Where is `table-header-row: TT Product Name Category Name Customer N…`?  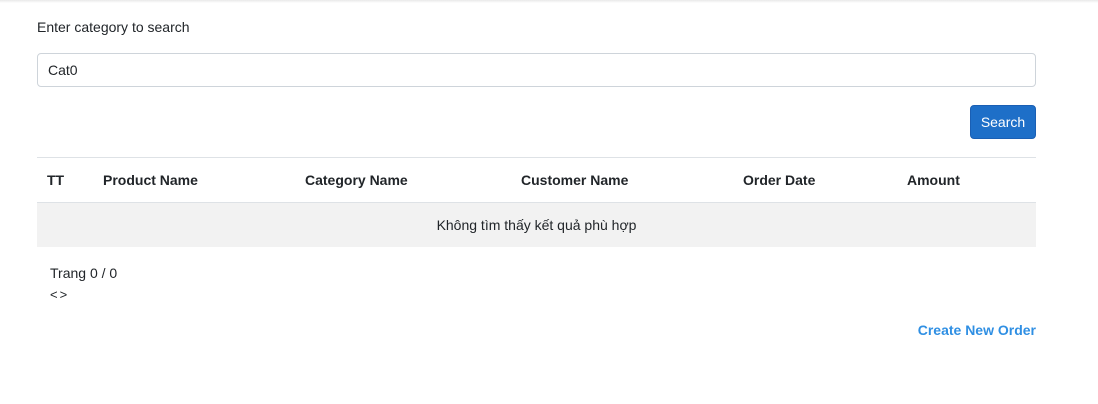
table-header-row: TT Product Name Category Name Customer N… is located at coordinates (536, 180).